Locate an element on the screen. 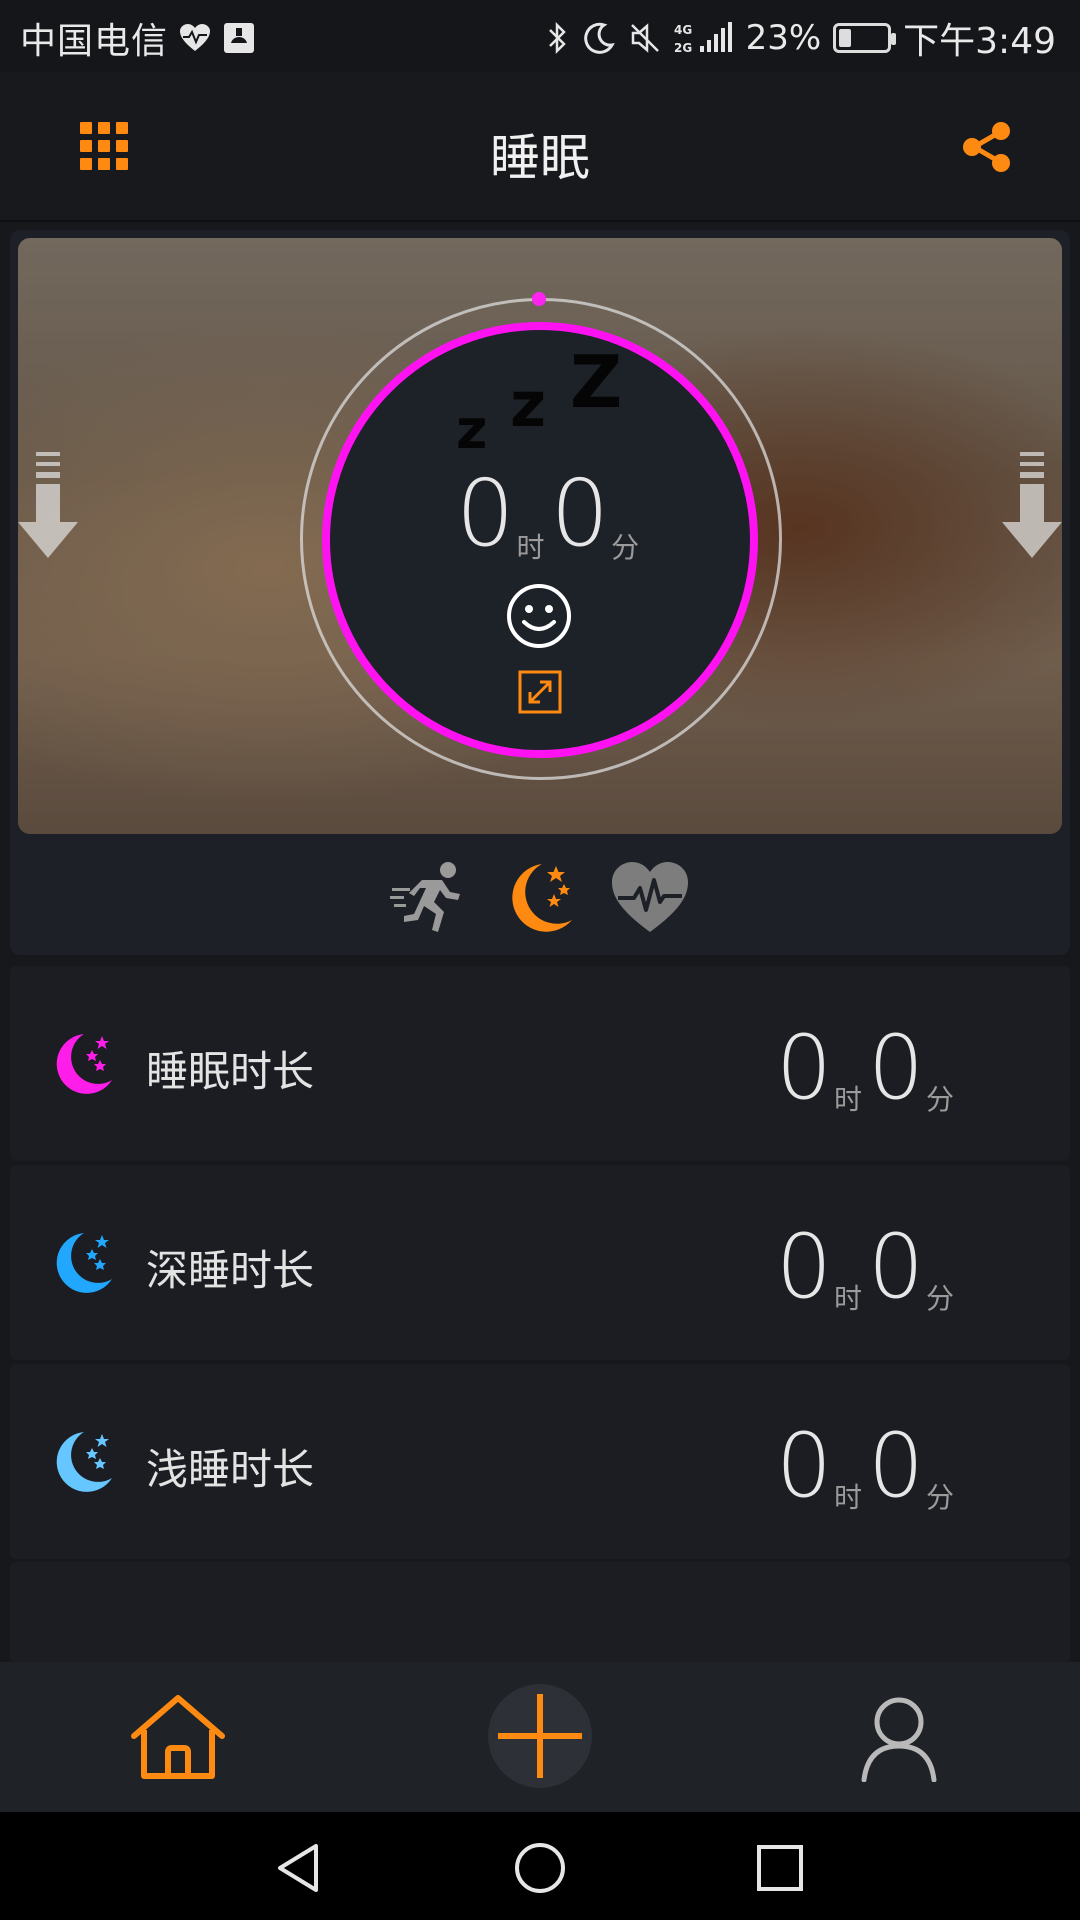  app-header: 睡眠 is located at coordinates (540, 147).